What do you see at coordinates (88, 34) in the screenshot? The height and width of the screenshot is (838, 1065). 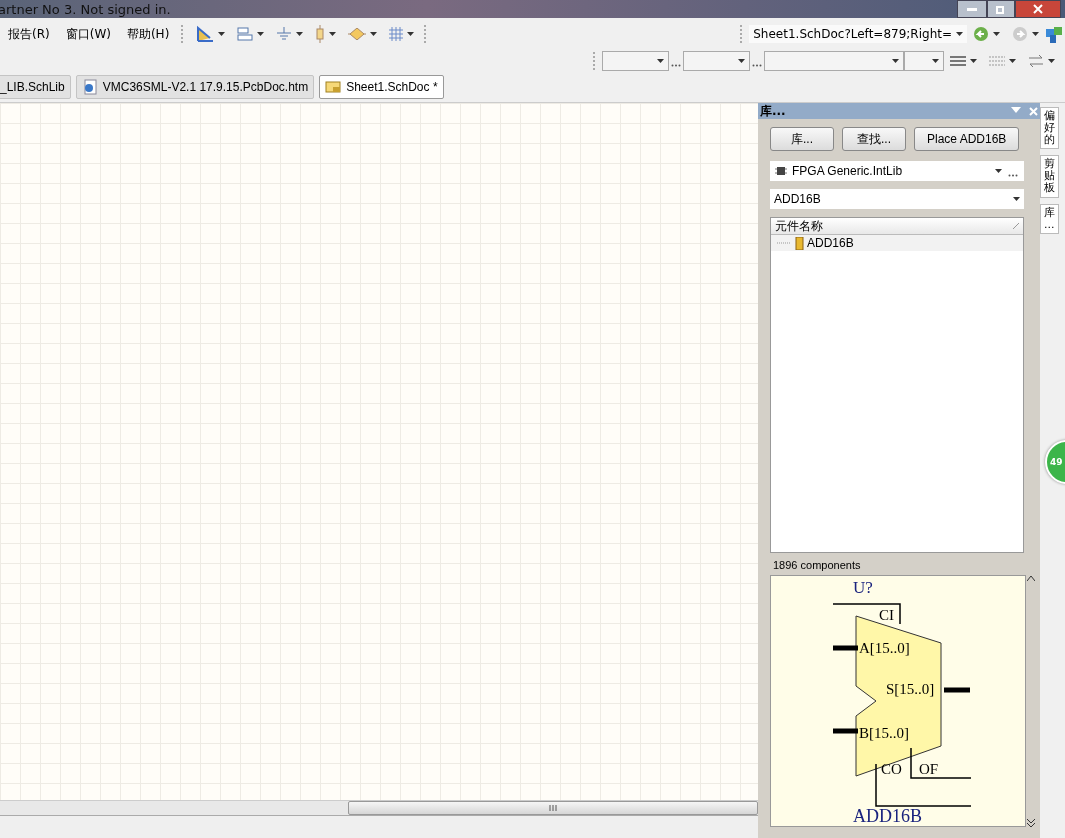 I see `menu-item: 窗口(W)` at bounding box center [88, 34].